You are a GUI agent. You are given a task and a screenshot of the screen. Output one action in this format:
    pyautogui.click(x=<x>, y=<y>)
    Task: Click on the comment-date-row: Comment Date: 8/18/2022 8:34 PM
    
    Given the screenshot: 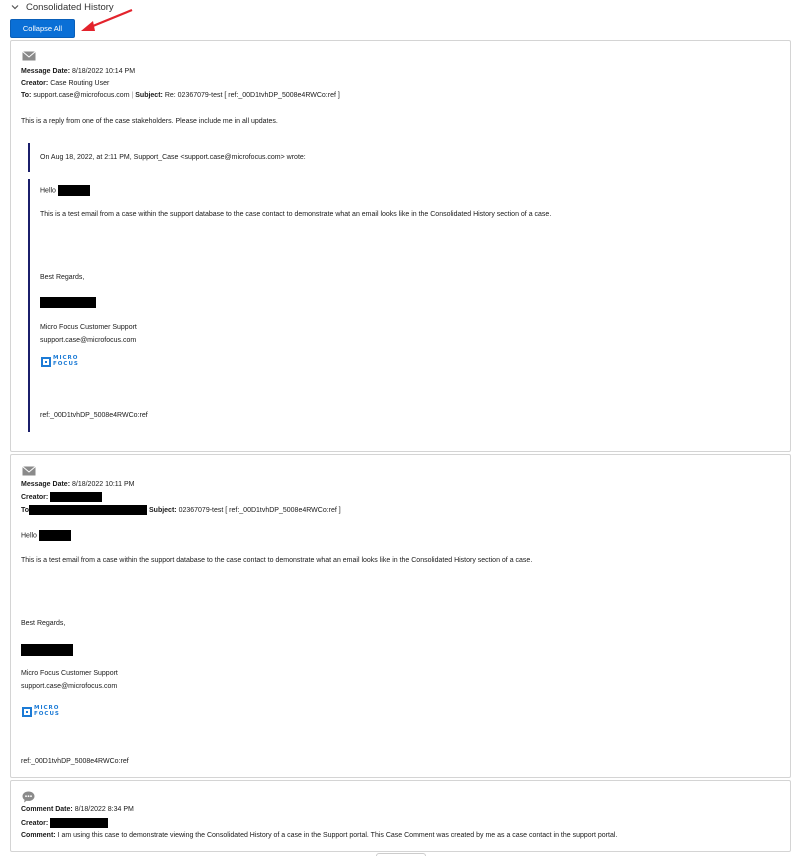 What is the action you would take?
    pyautogui.click(x=77, y=809)
    